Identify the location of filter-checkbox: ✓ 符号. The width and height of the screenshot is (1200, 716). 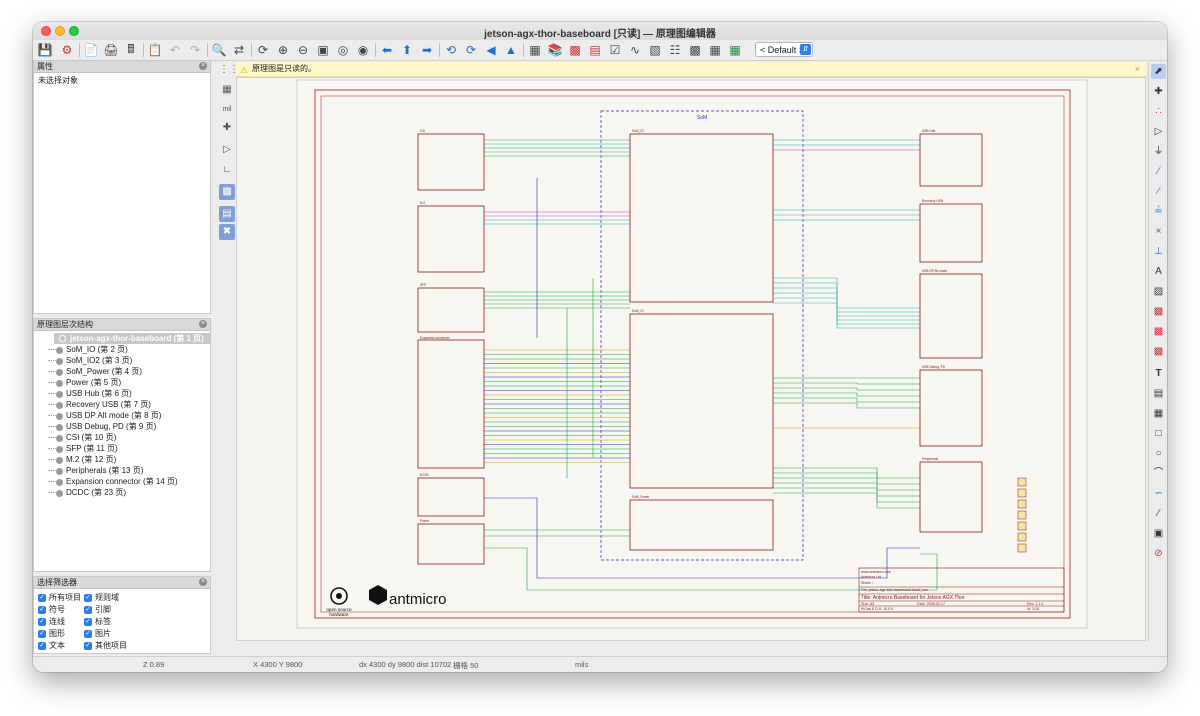
(61, 609).